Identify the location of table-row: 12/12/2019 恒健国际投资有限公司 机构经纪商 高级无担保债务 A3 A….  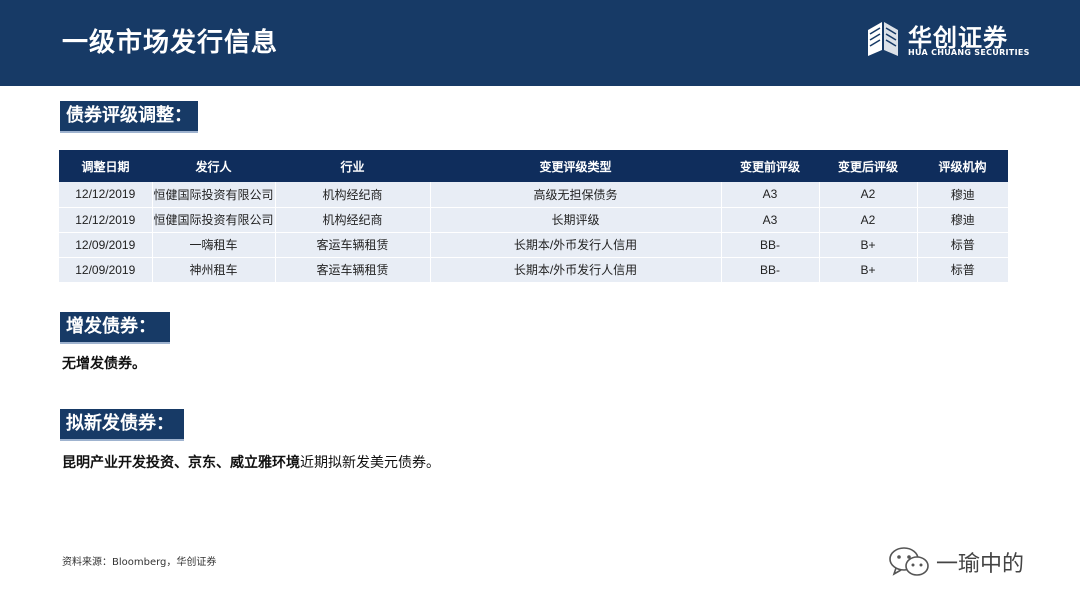
(533, 195).